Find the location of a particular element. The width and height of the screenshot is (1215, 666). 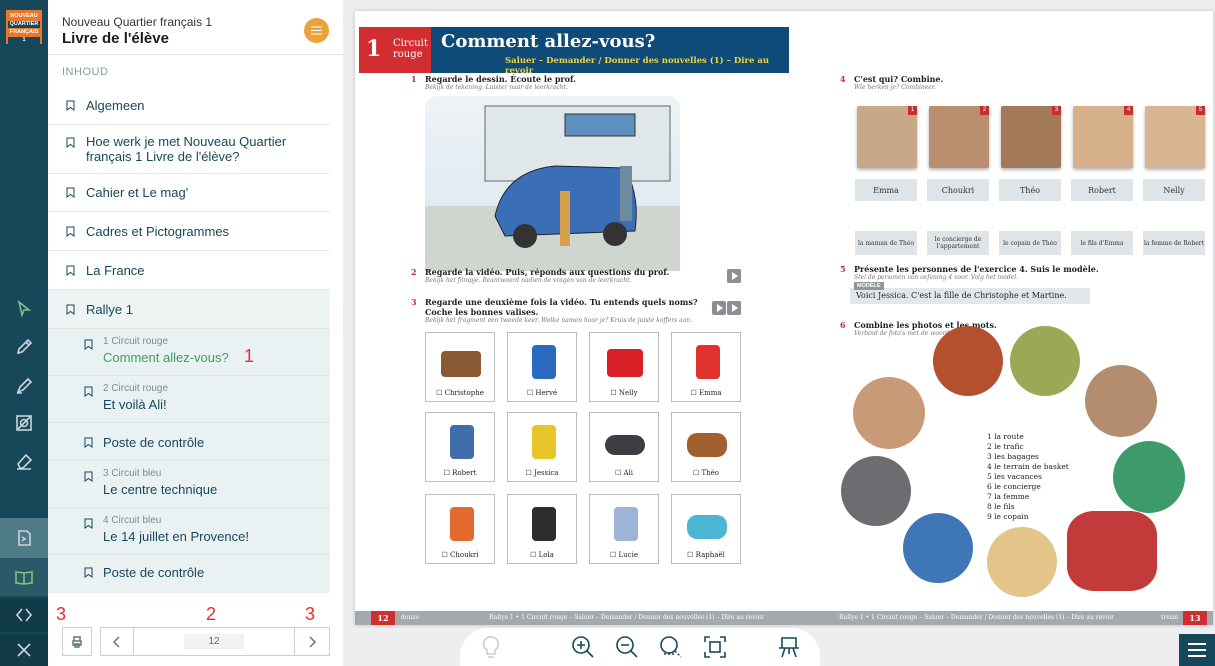

name-chip: Emma is located at coordinates (886, 190).